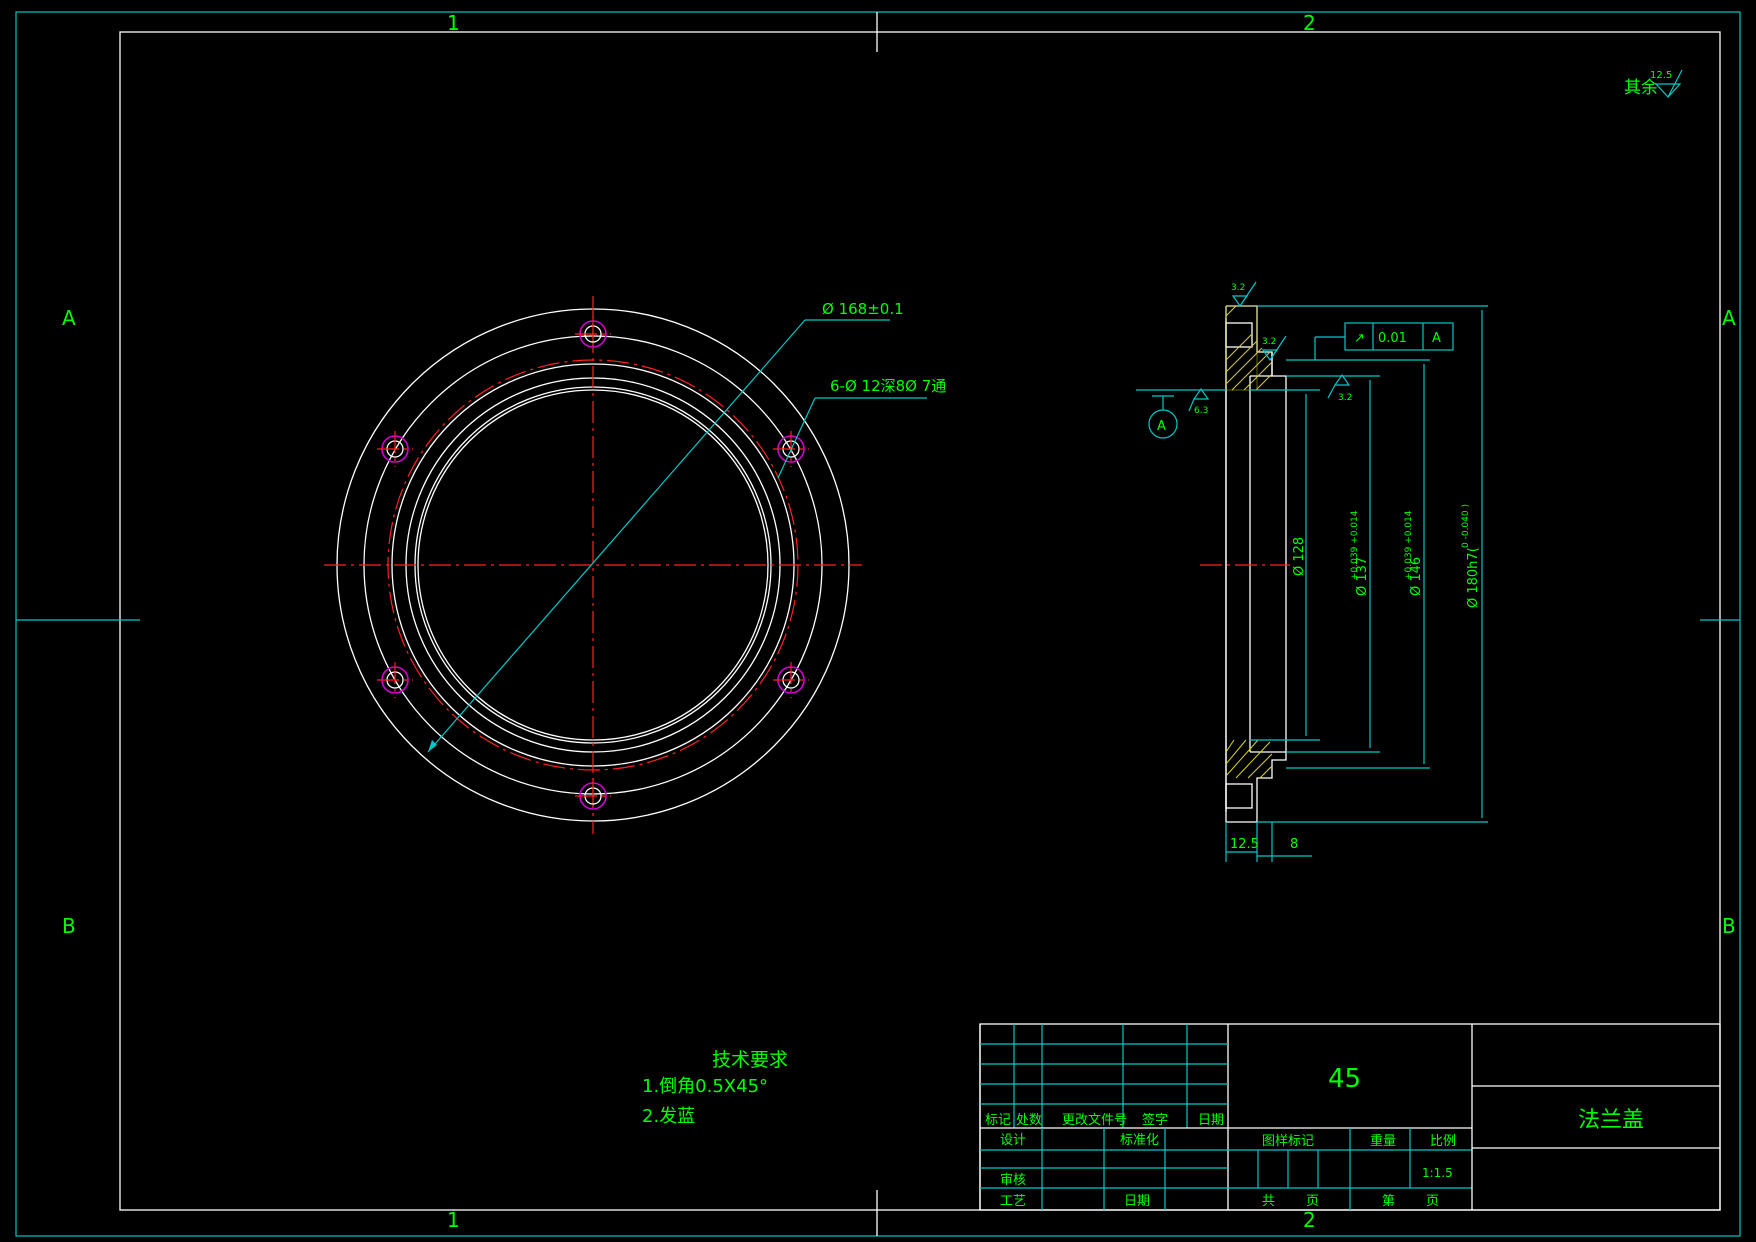  What do you see at coordinates (1244, 844) in the screenshot?
I see `dim-12-5: 12.5` at bounding box center [1244, 844].